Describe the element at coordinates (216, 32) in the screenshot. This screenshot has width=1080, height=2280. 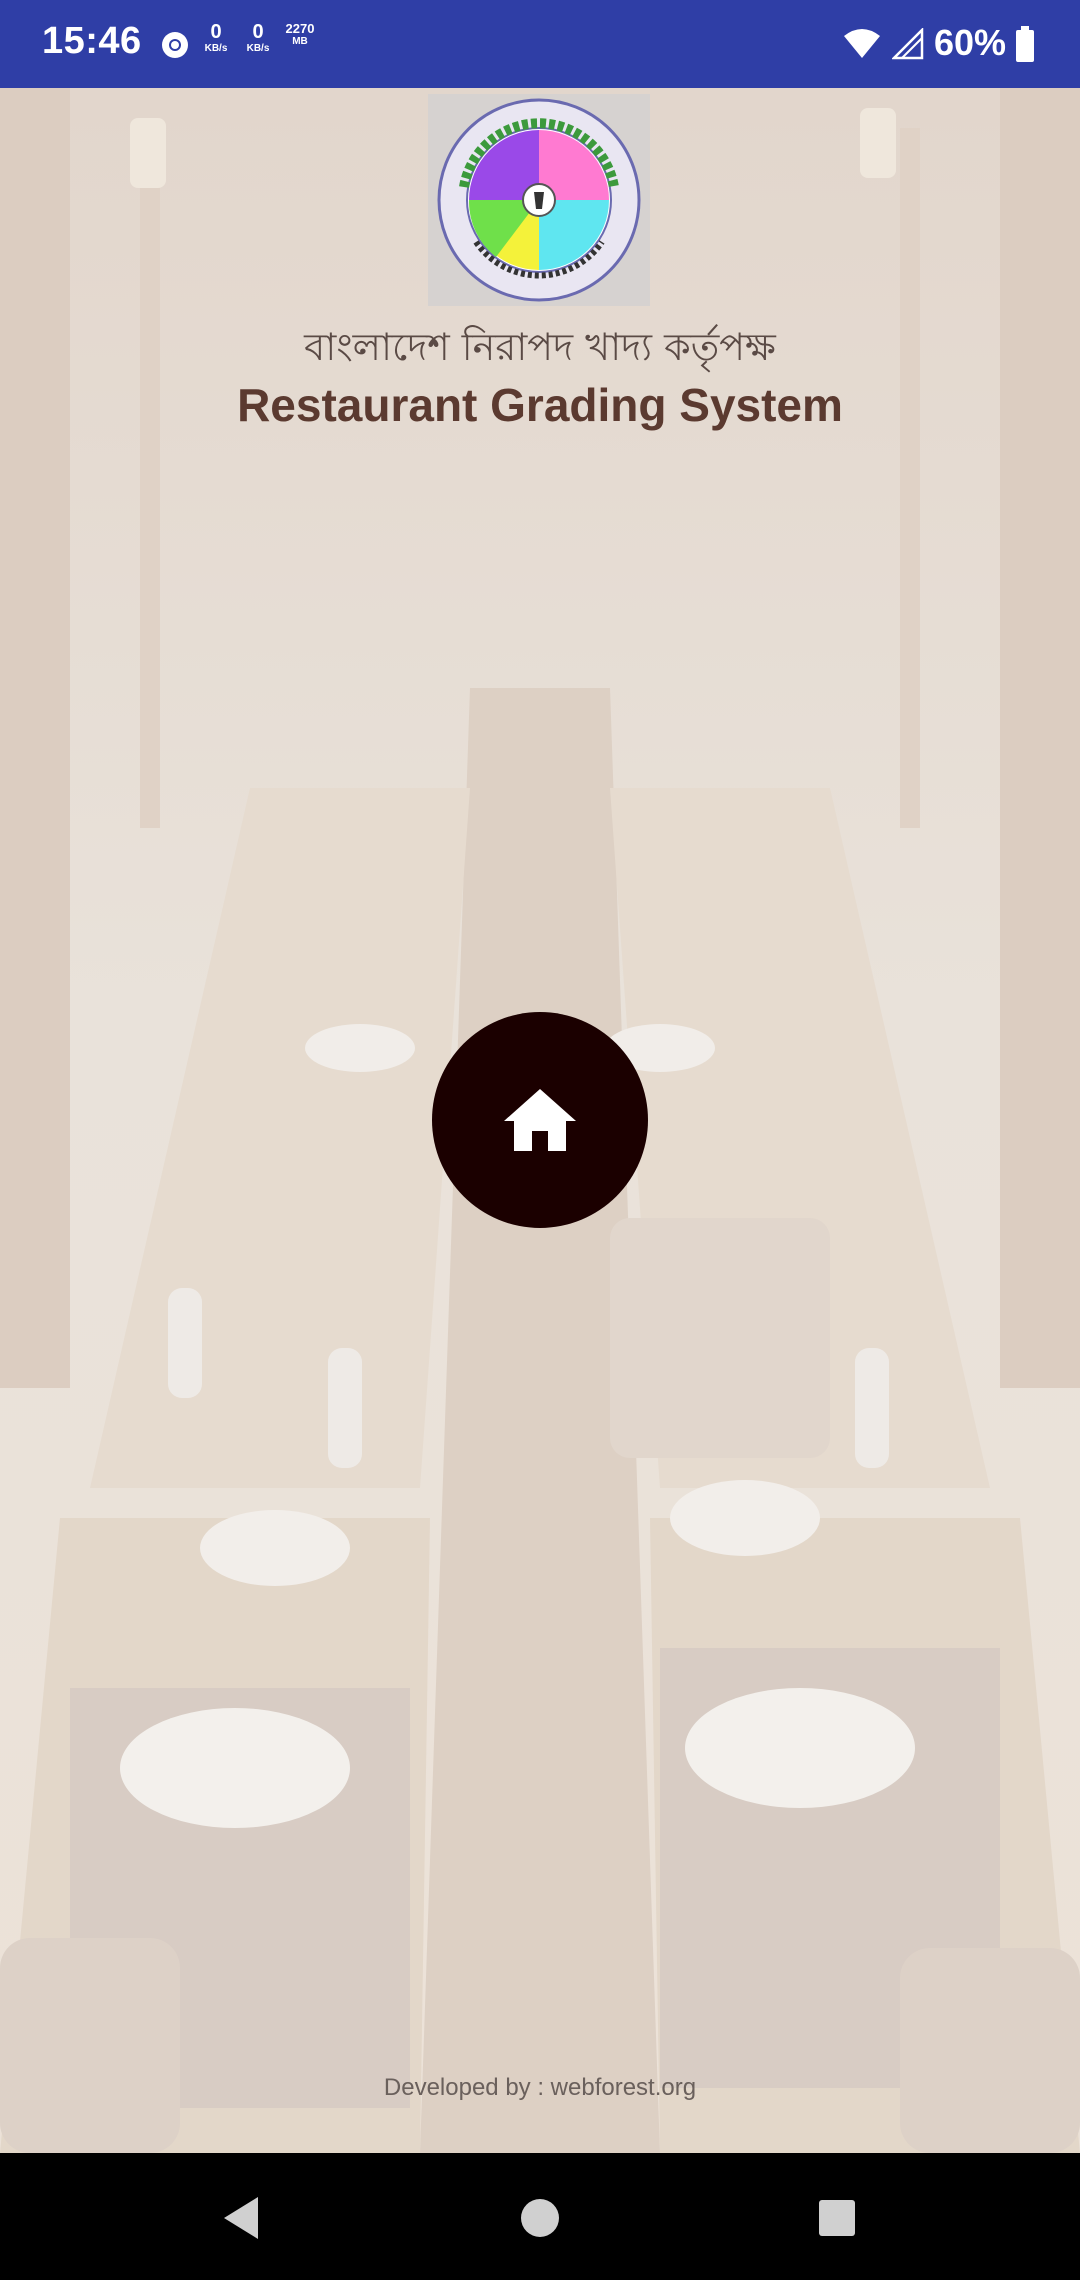
I see `net-up-value: 0` at that location.